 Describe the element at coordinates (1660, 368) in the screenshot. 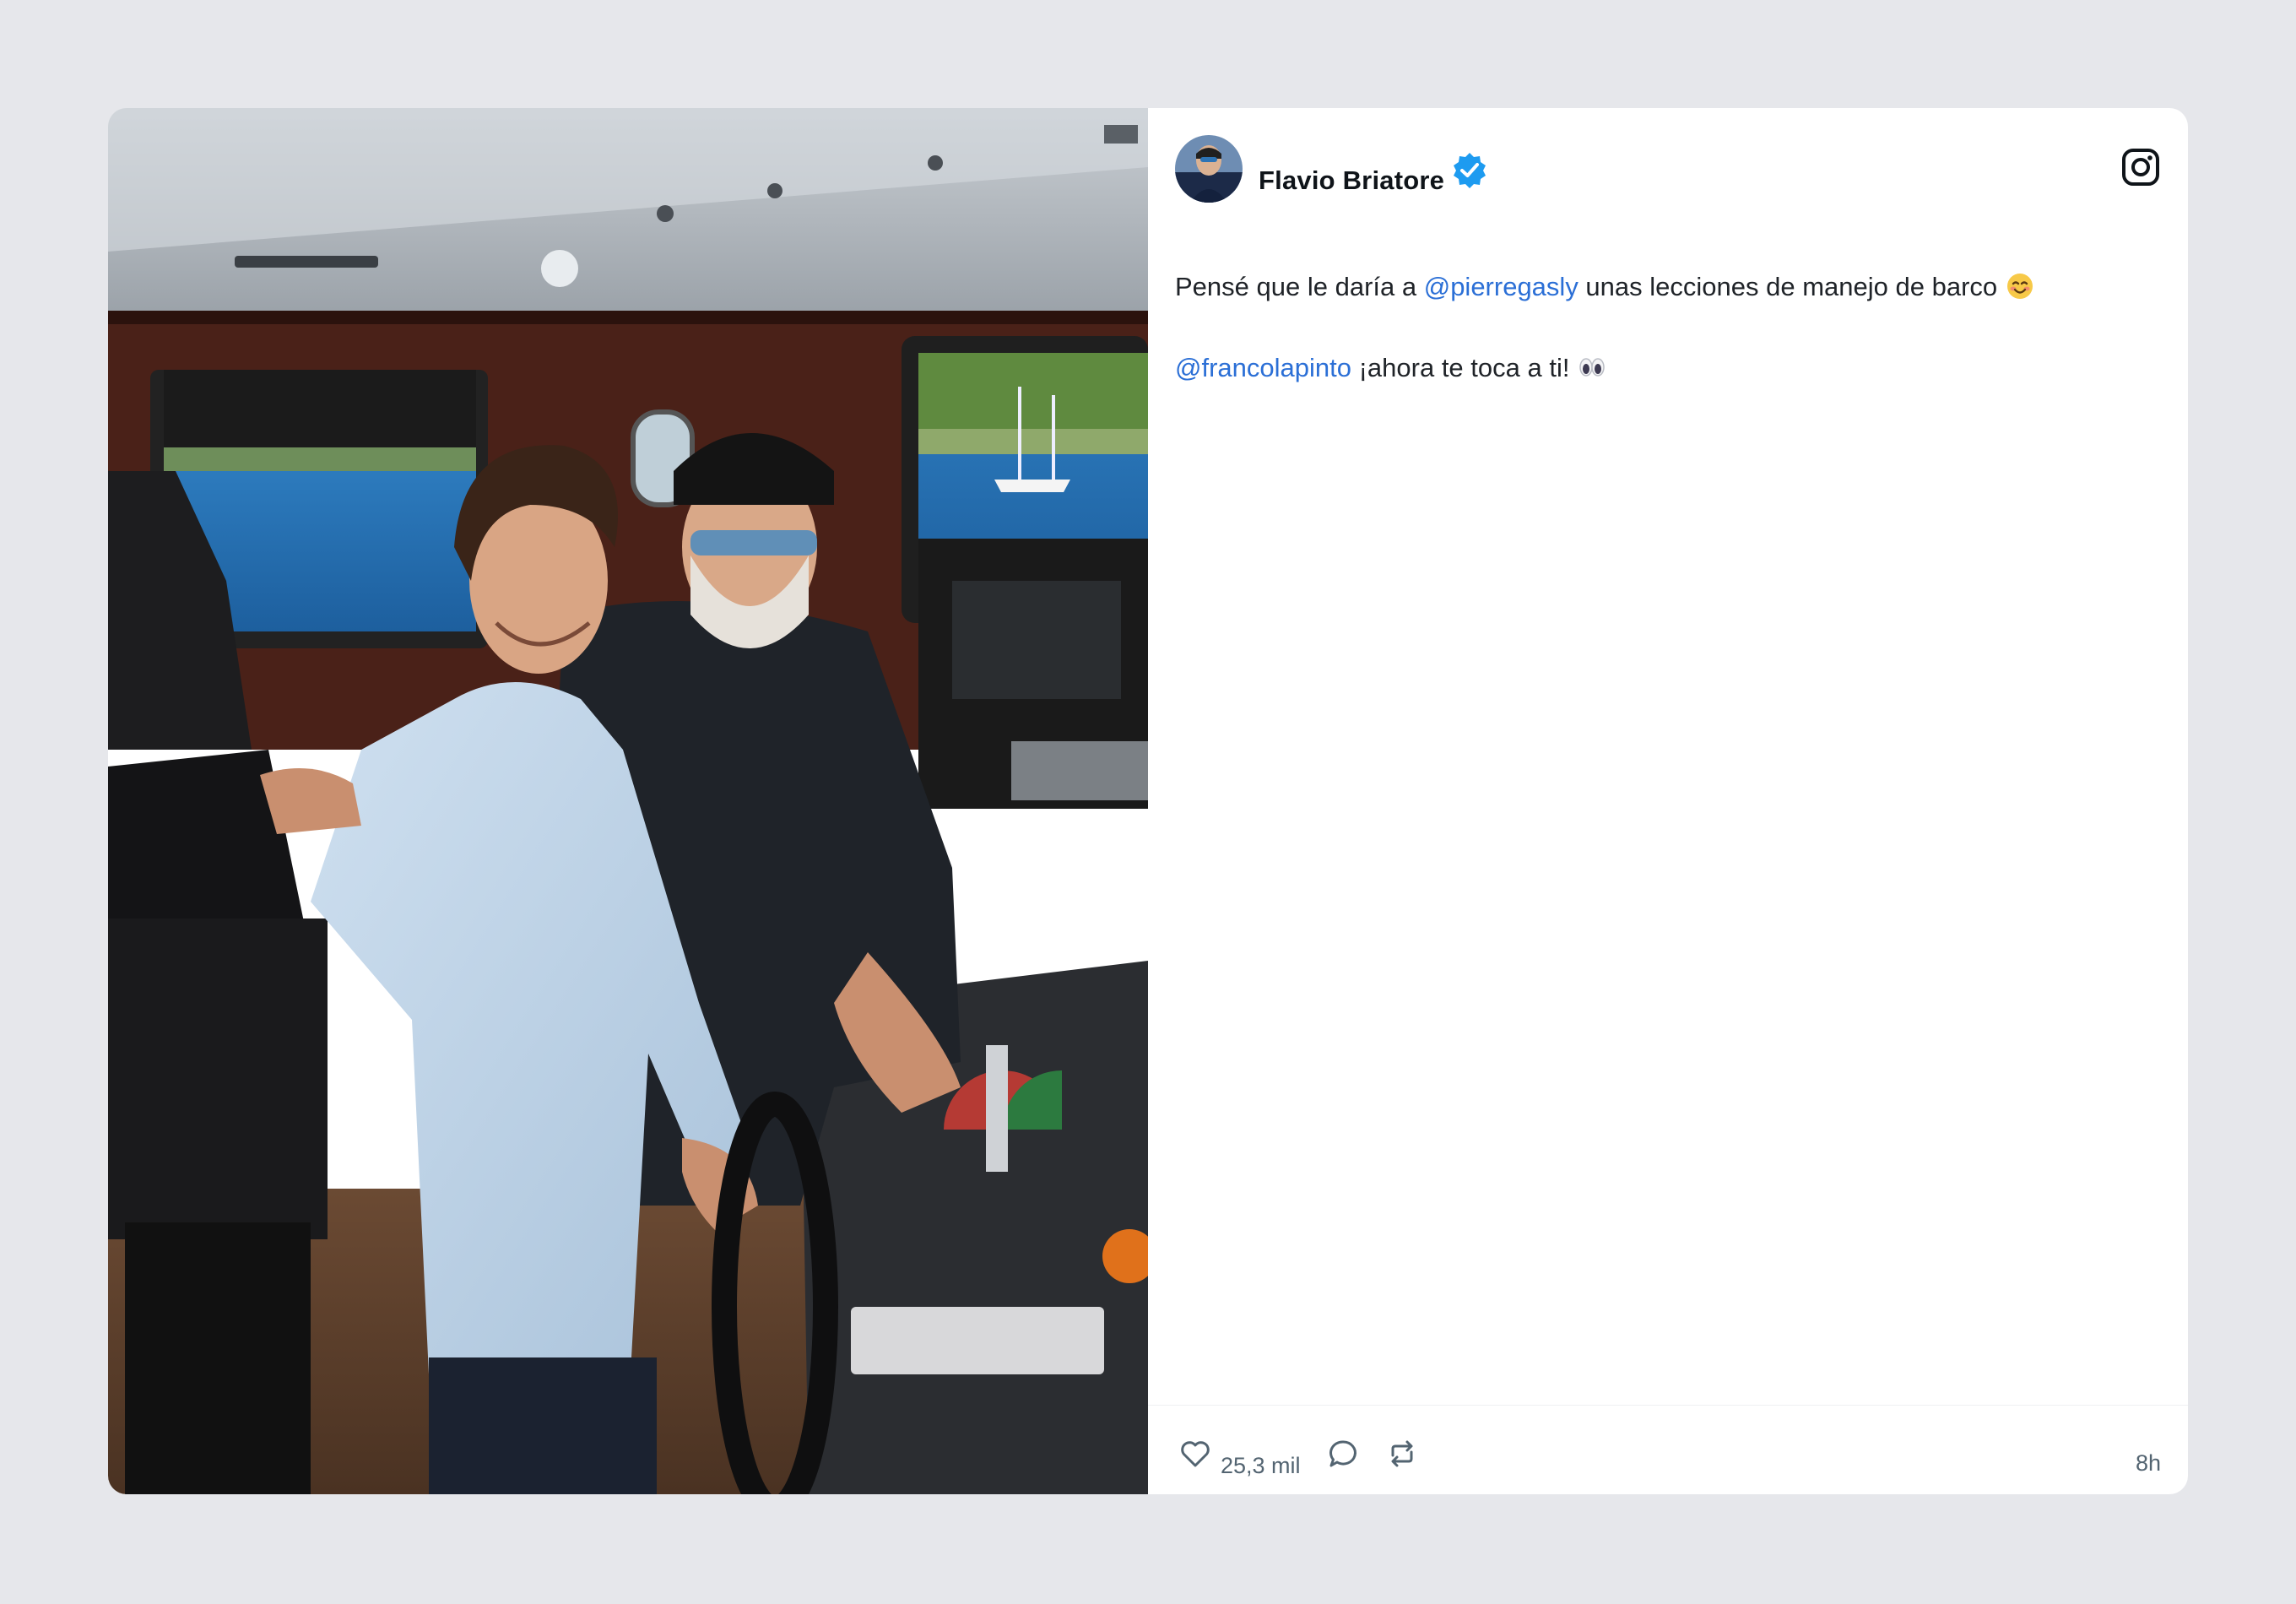

I see `post-text-line-2: @francolapinto ¡ahora te toca a ti!` at that location.